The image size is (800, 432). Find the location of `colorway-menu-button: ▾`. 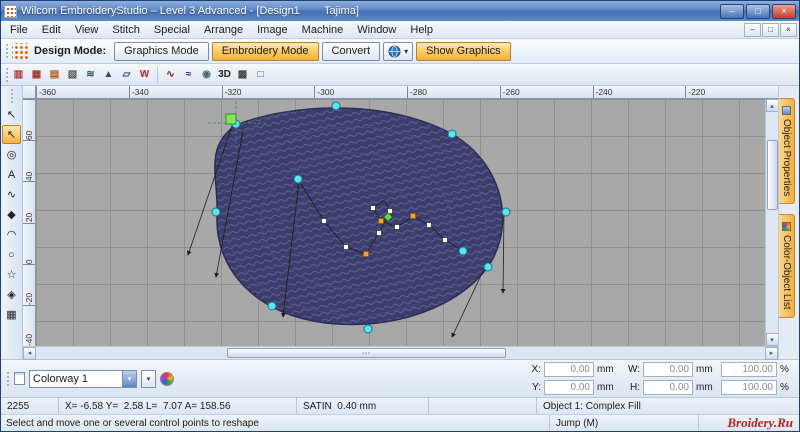

colorway-menu-button: ▾ is located at coordinates (148, 378).